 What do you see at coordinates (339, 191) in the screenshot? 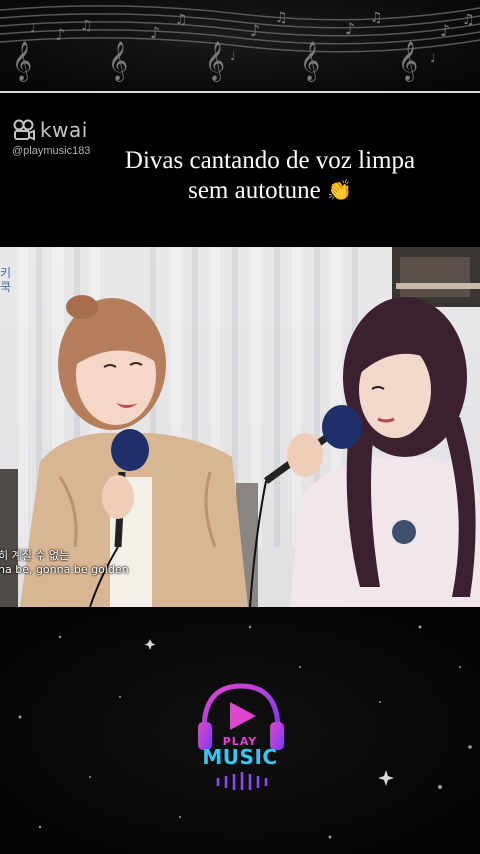
I see `clapping-hands-icon: 👏` at bounding box center [339, 191].